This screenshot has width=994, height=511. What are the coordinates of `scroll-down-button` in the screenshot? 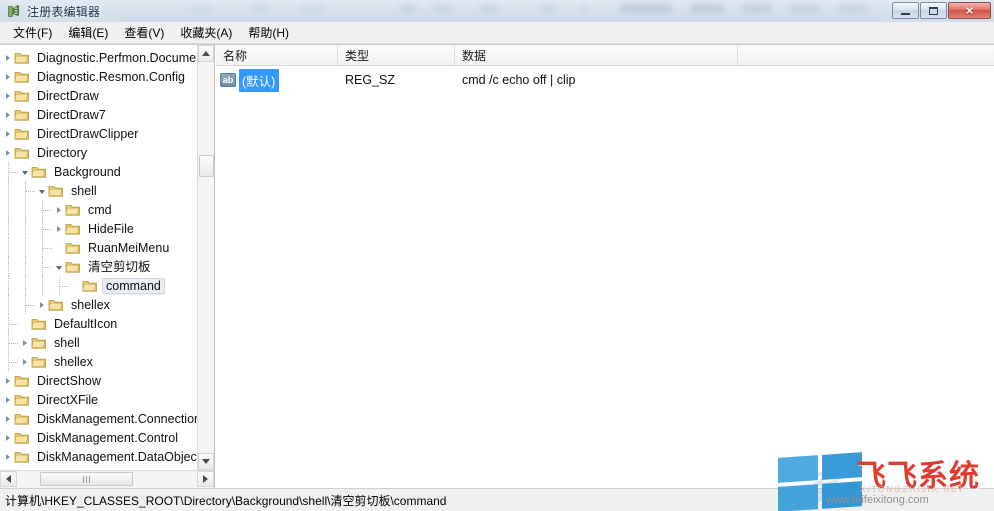 It's located at (206, 461).